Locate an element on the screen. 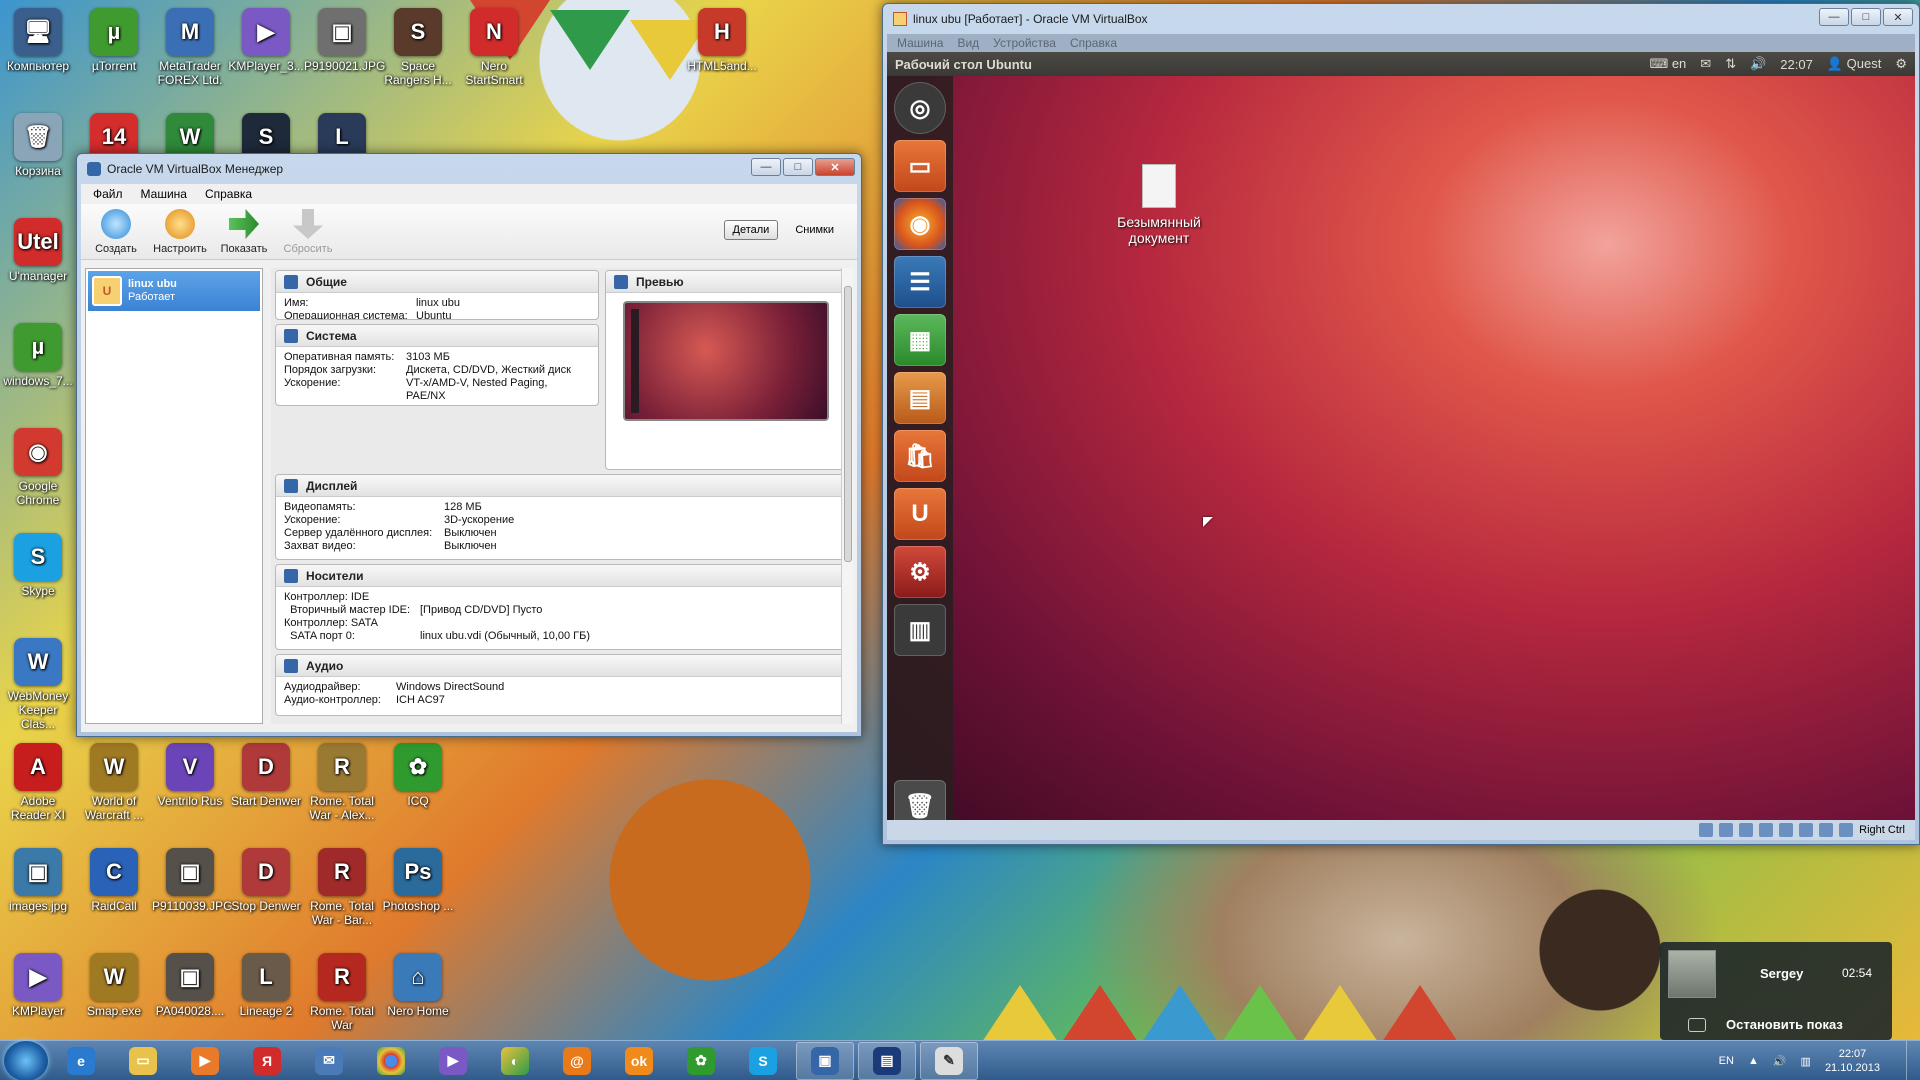  desktop-icon: ▶ KMPlayer is located at coordinates (38, 985).